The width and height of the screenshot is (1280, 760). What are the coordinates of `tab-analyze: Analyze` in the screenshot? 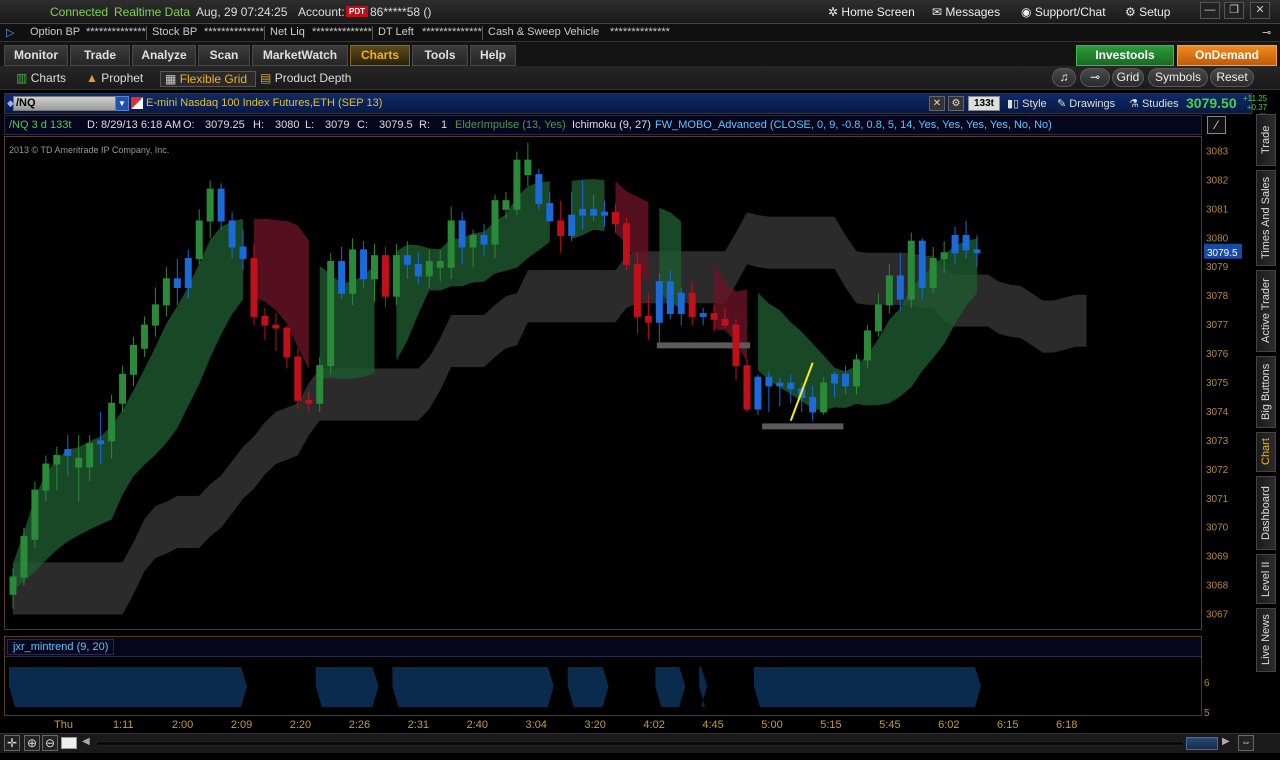 It's located at (164, 55).